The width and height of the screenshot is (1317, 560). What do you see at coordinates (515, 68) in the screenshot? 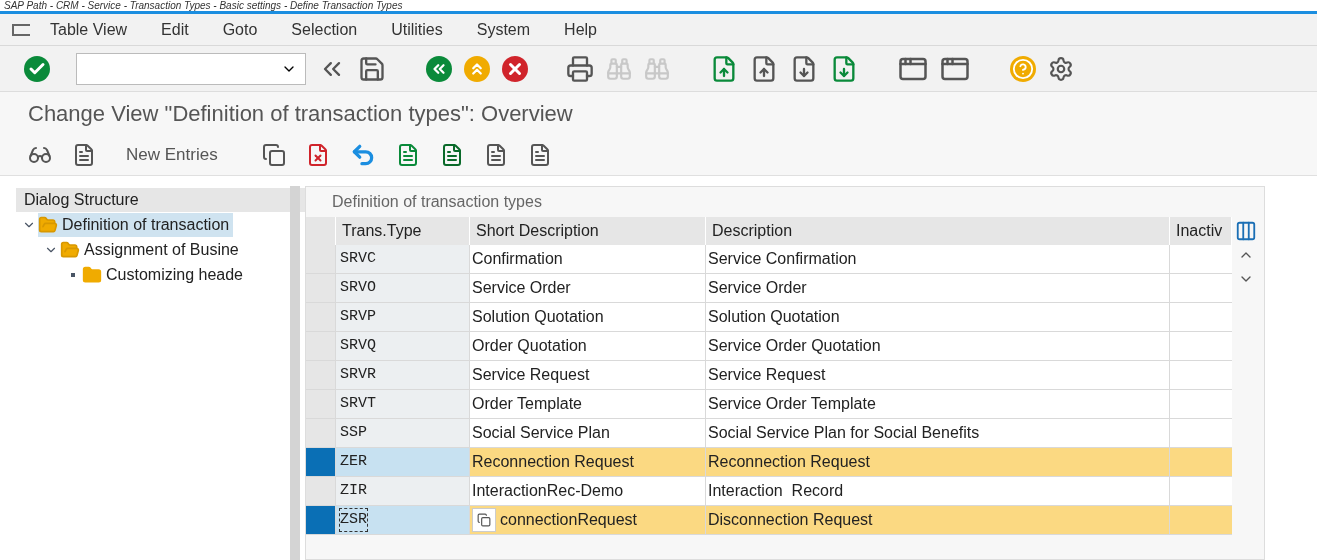
I see `cancel-icon` at bounding box center [515, 68].